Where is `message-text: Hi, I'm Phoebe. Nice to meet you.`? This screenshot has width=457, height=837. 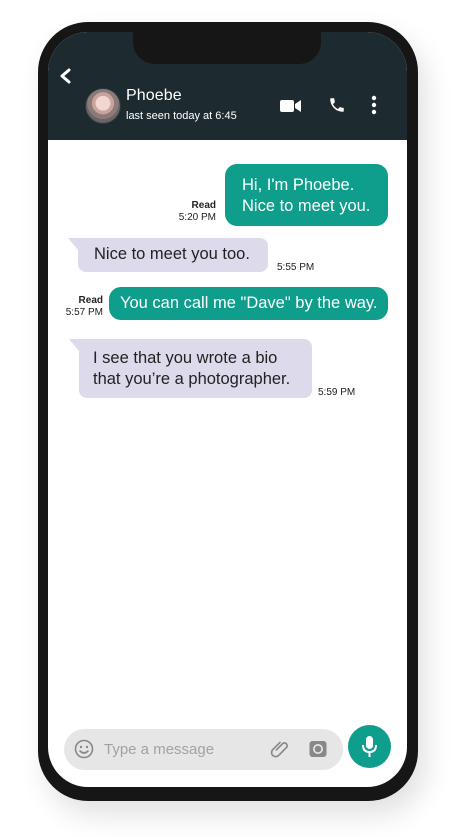 message-text: Hi, I'm Phoebe. Nice to meet you. is located at coordinates (306, 195).